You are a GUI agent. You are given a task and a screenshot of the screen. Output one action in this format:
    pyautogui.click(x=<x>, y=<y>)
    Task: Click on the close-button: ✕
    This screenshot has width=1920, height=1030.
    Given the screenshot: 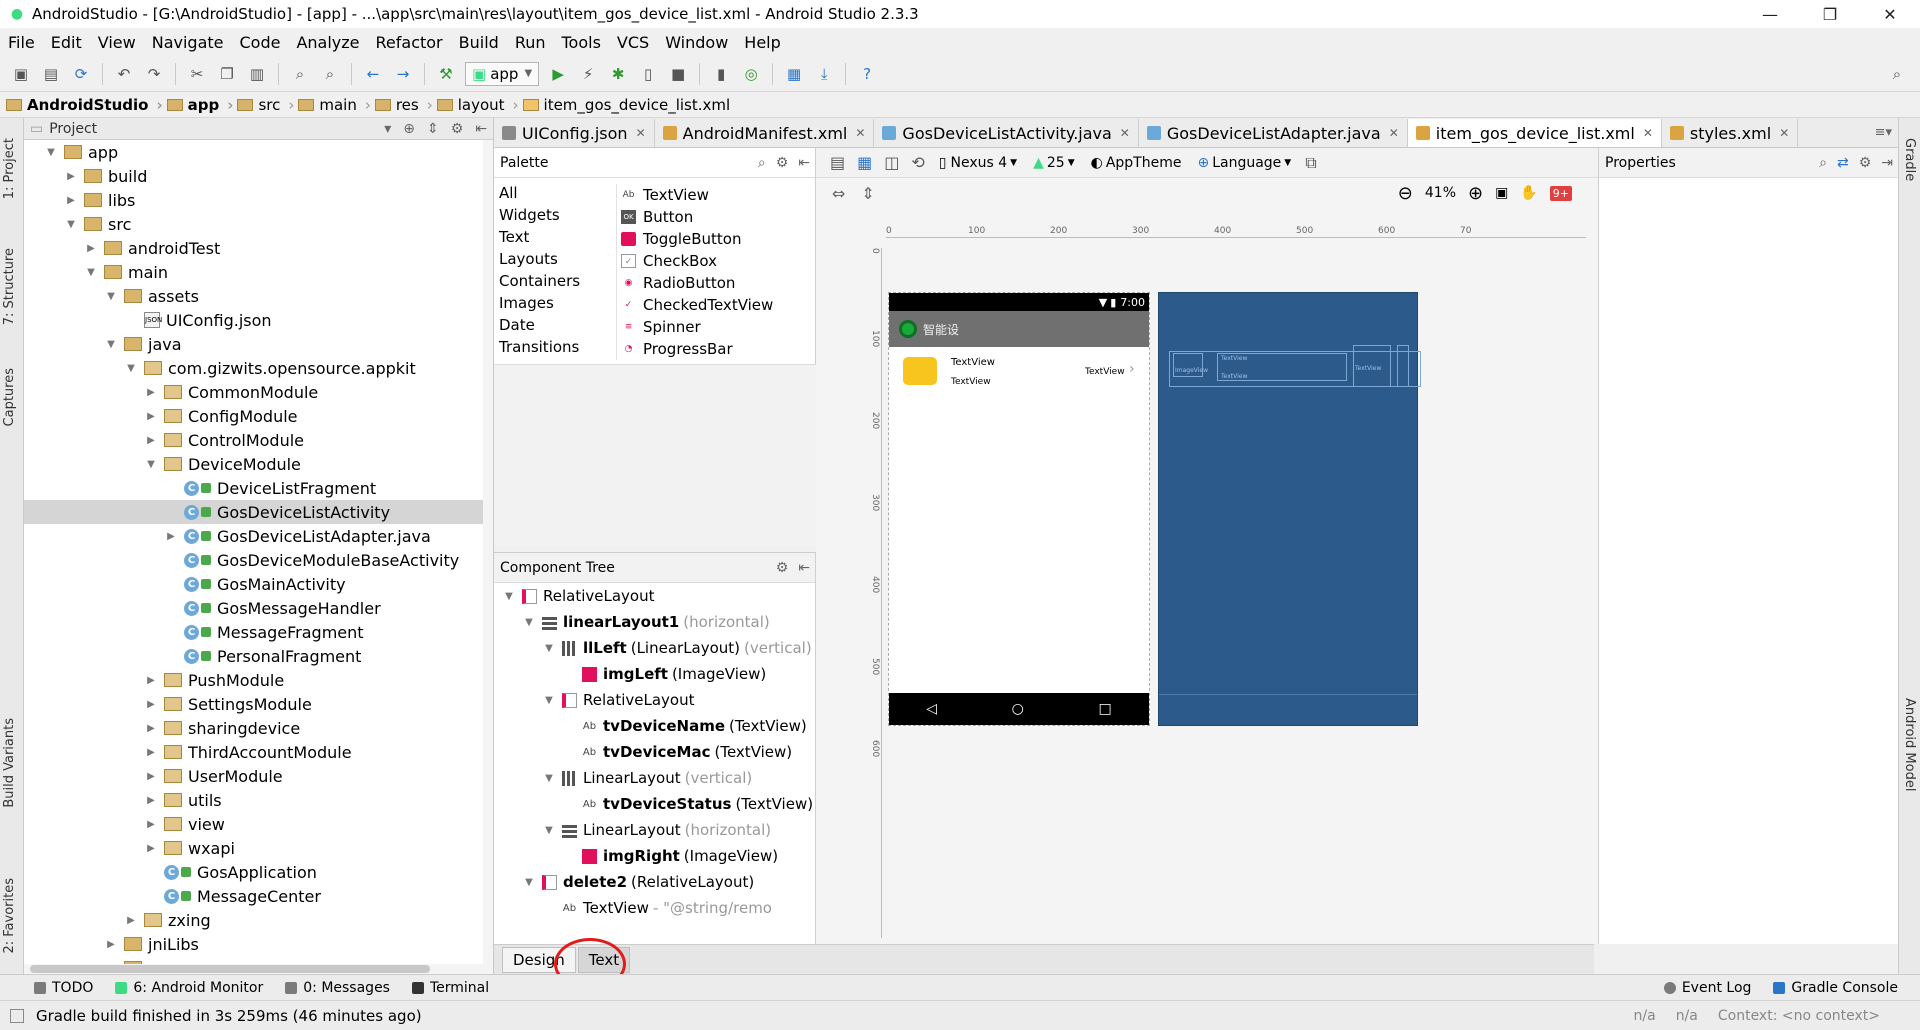 What is the action you would take?
    pyautogui.click(x=1890, y=14)
    